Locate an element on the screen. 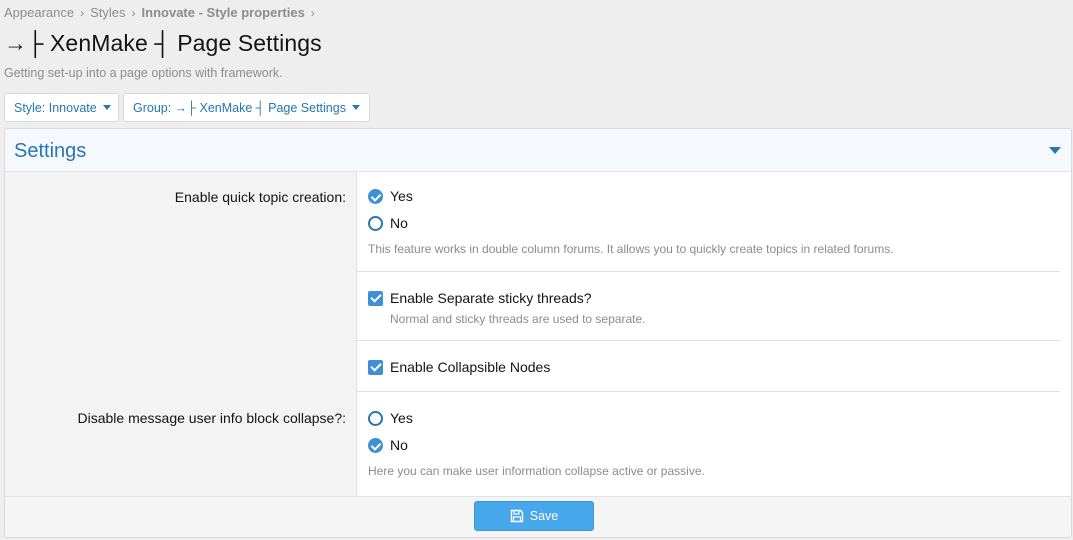  breadcrumb-style-properties: Innovate - Style properties is located at coordinates (223, 12).